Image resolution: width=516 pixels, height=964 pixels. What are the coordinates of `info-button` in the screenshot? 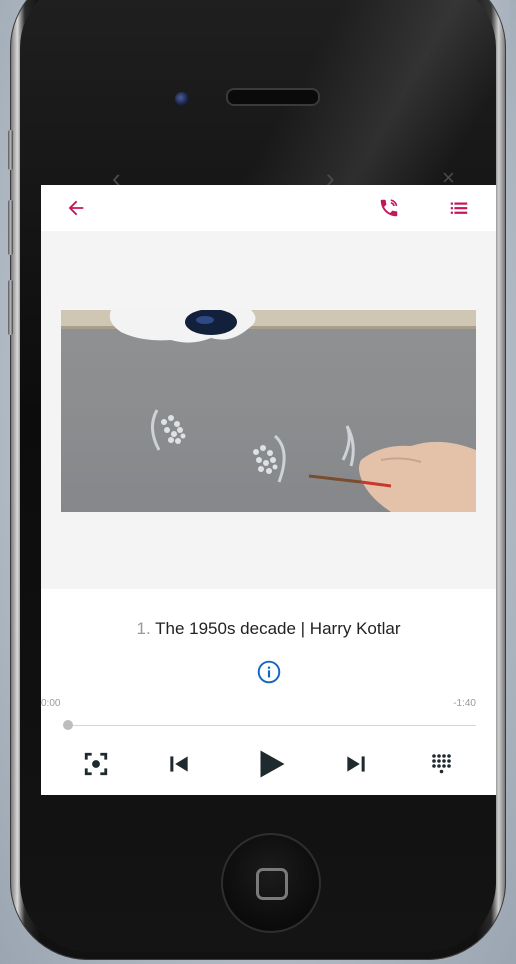 It's located at (269, 672).